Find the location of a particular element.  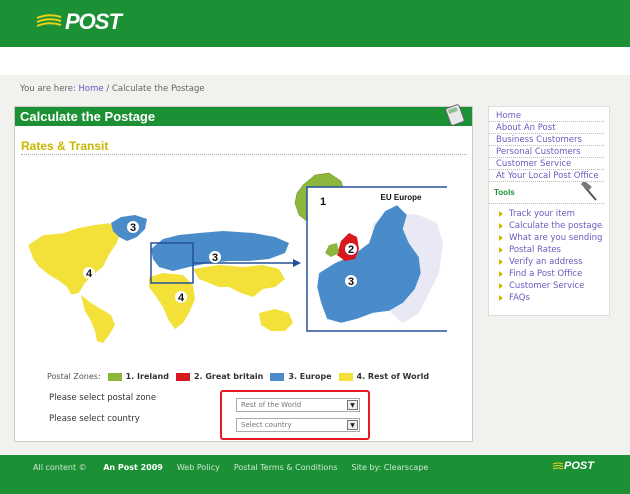

sidebar-item-business: Business Customers is located at coordinates (546, 140).